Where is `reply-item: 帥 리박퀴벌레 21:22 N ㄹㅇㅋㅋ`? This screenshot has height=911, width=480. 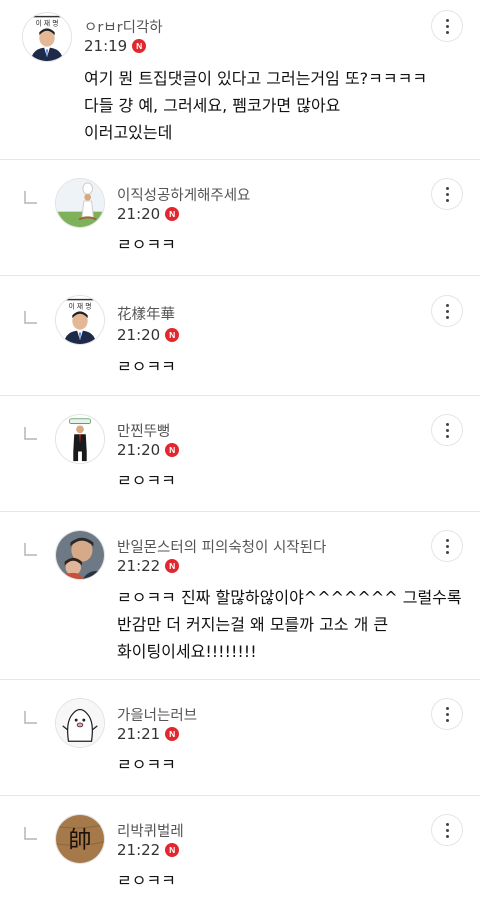
reply-item: 帥 리박퀴벌레 21:22 N ㄹㅇㅋㅋ is located at coordinates (240, 853).